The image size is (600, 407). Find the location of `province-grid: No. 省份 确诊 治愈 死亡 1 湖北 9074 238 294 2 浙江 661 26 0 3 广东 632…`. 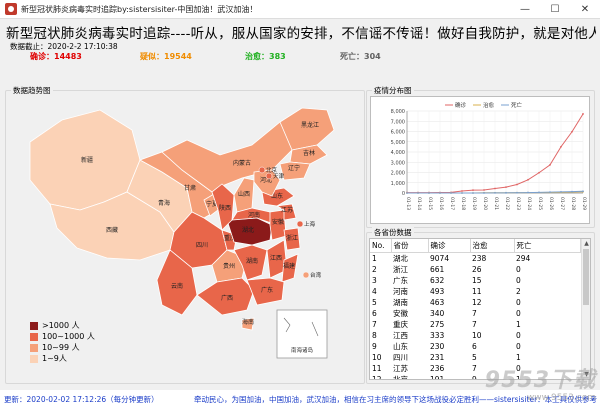

province-grid: No. 省份 确诊 治愈 死亡 1 湖北 9074 238 294 2 浙江 661 26 0 3 广东 632… is located at coordinates (475, 309).